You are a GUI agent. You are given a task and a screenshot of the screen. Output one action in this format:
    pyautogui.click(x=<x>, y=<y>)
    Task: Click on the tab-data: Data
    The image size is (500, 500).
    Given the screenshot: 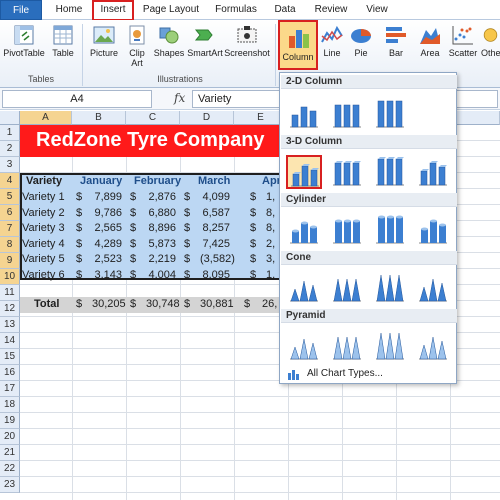 What is the action you would take?
    pyautogui.click(x=285, y=11)
    